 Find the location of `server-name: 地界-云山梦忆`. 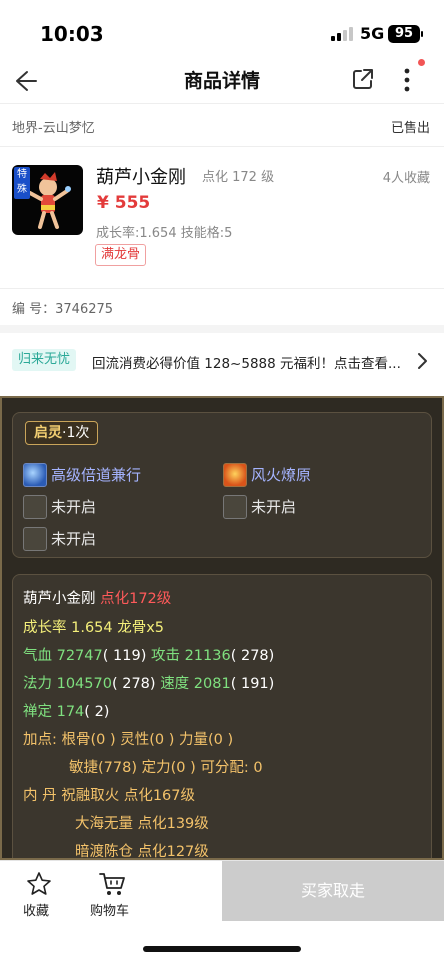

server-name: 地界-云山梦忆 is located at coordinates (53, 128).